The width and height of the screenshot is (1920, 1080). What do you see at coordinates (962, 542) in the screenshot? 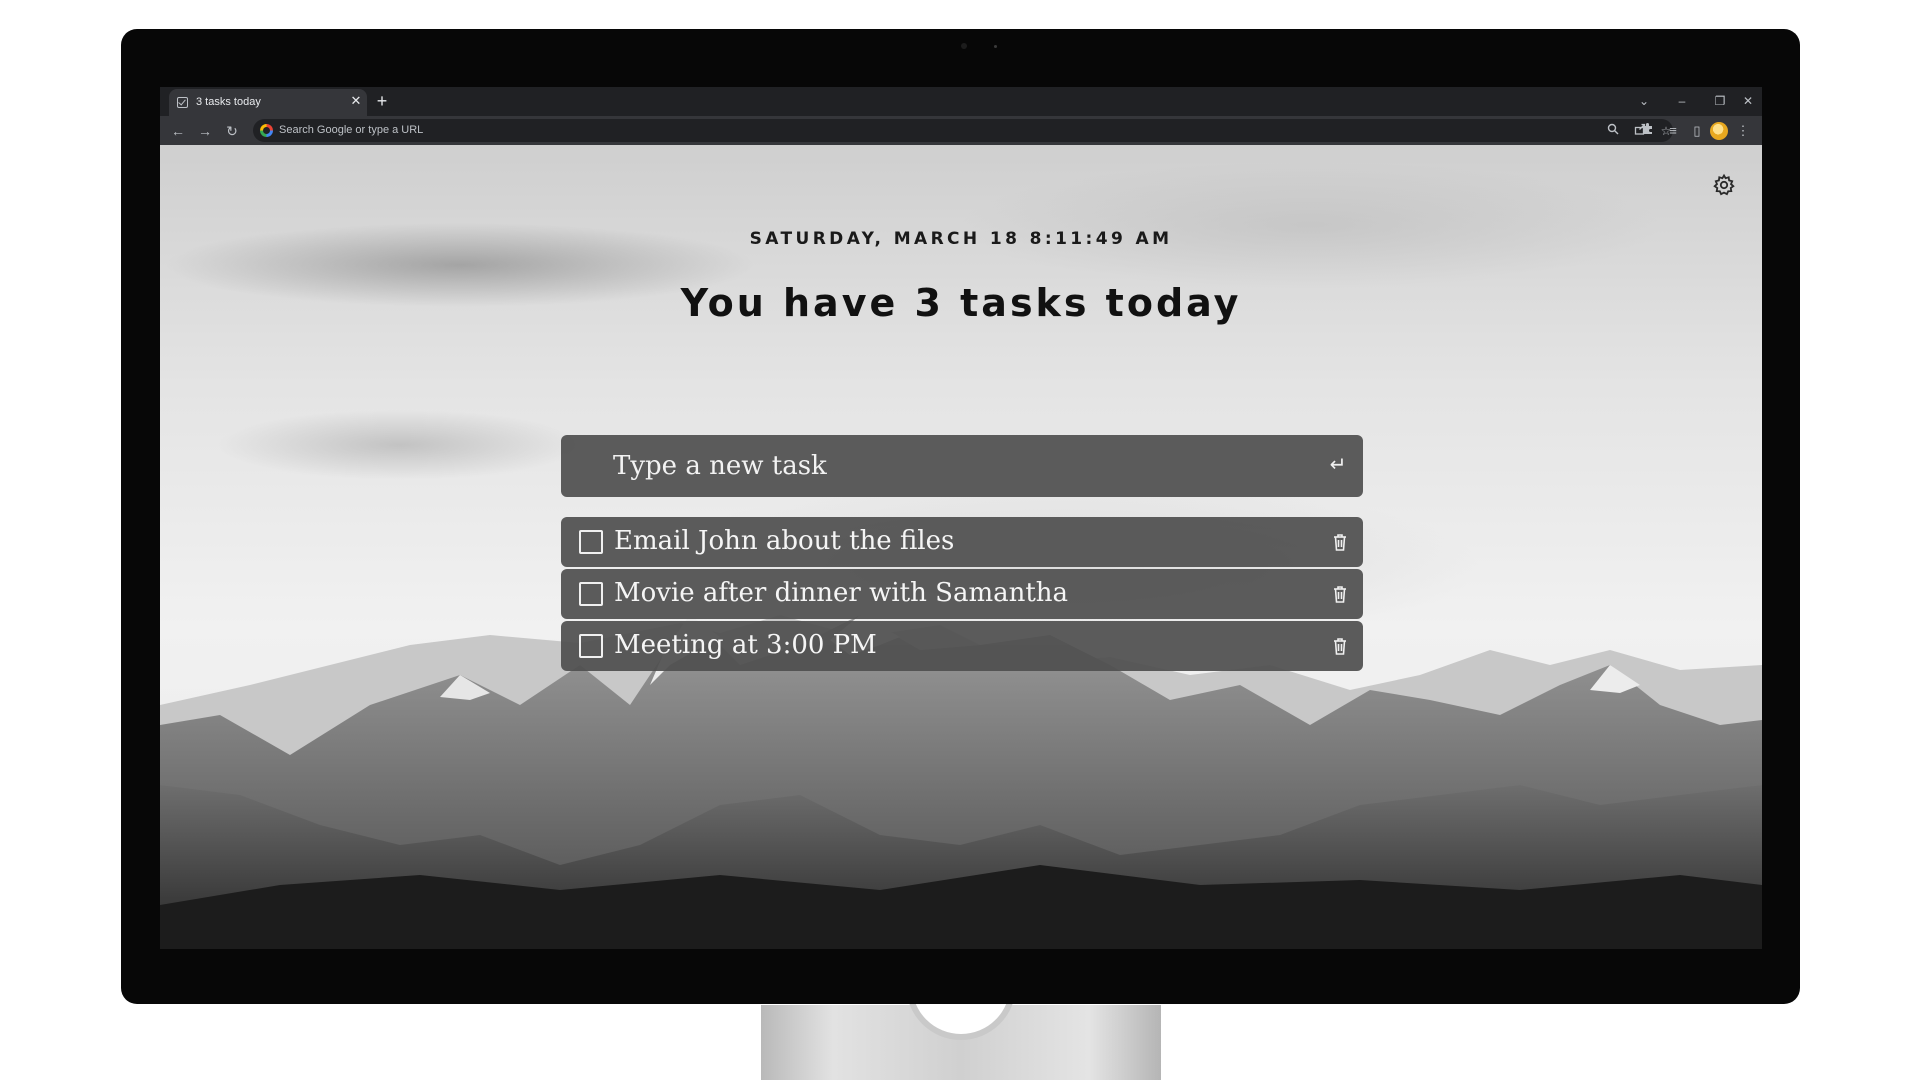
I see `task-item: Email John about the files` at bounding box center [962, 542].